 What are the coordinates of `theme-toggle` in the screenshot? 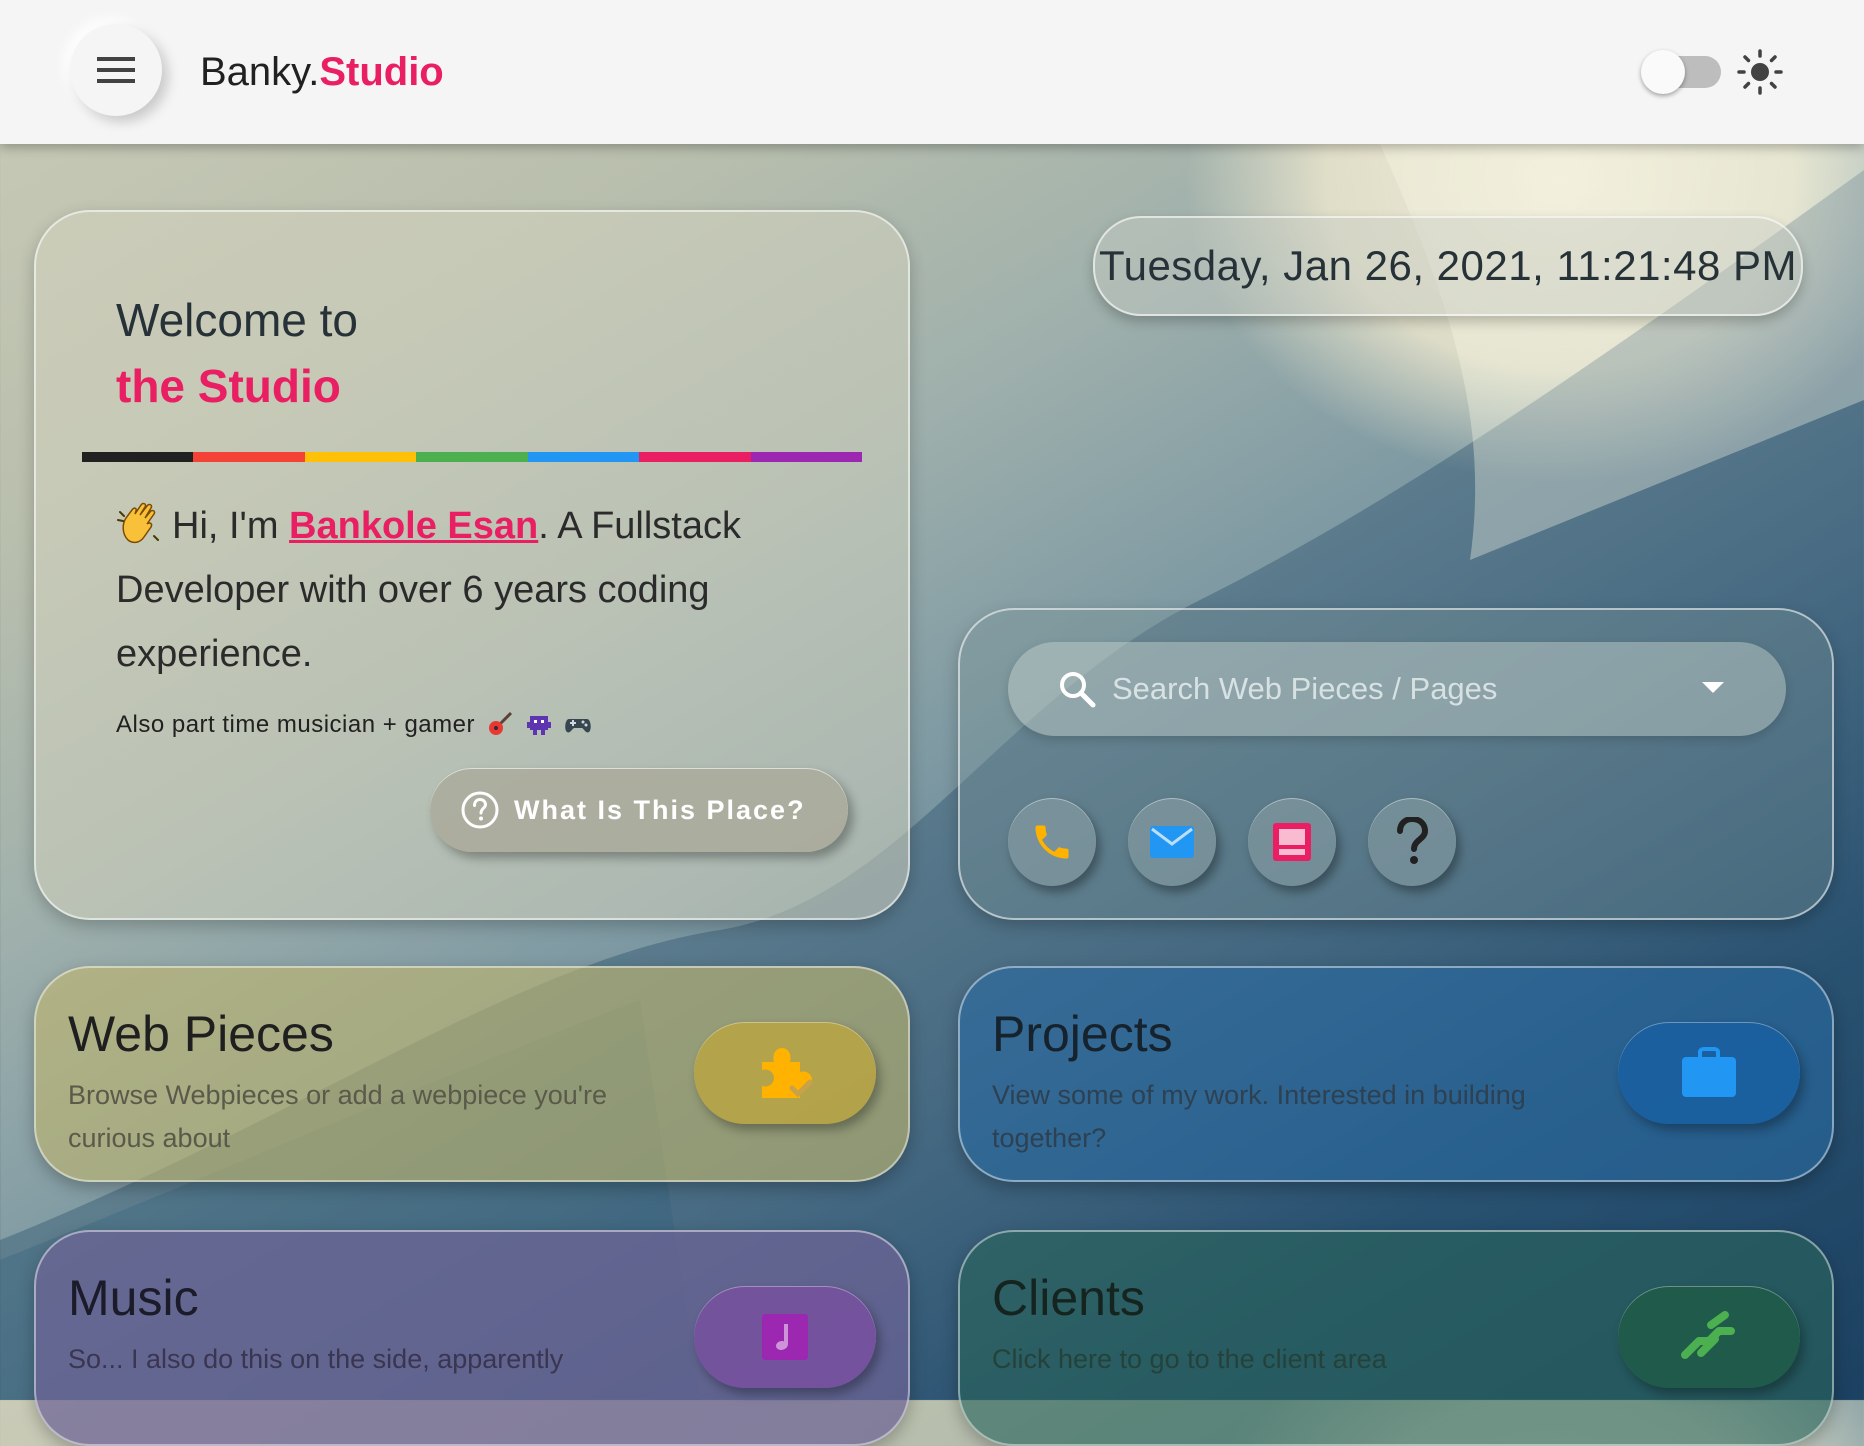 It's located at (1681, 72).